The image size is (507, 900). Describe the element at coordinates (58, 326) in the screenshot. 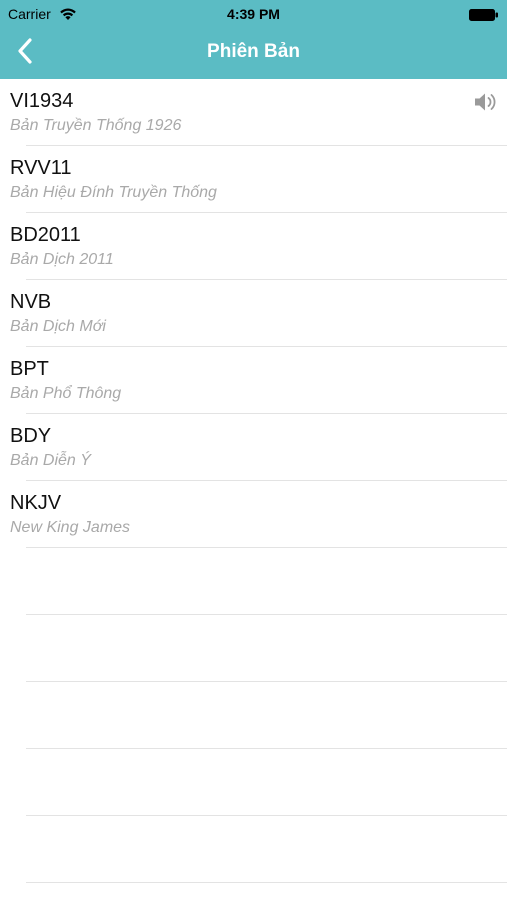

I see `version-name: Bản Dịch Mới` at that location.